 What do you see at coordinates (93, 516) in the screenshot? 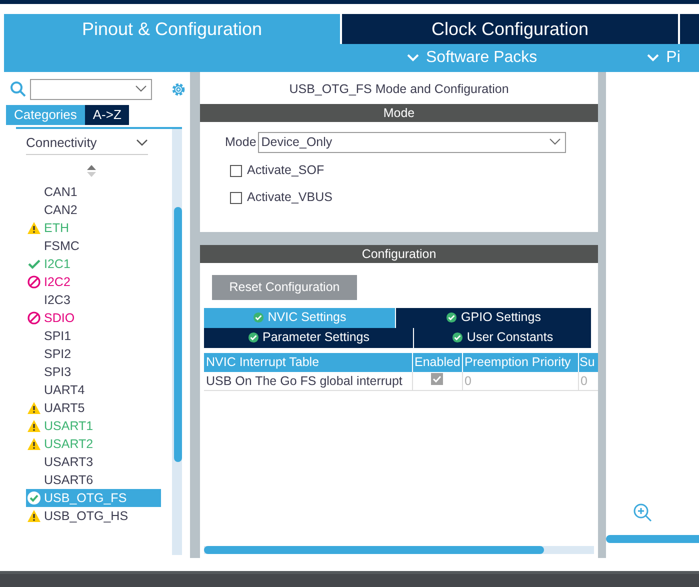
I see `peripheral-item: USB_OTG_HS` at bounding box center [93, 516].